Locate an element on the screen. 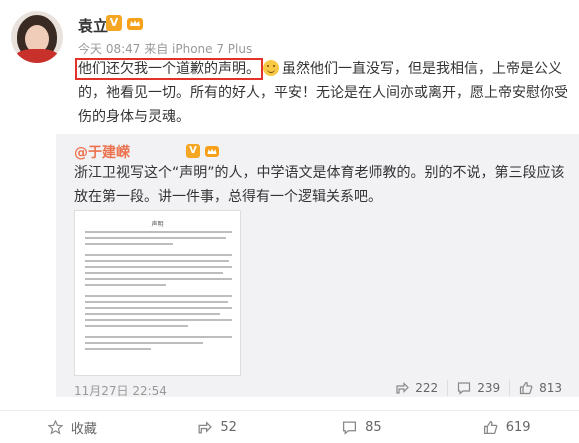 The image size is (579, 443). favorite-label: 收藏 is located at coordinates (83, 429).